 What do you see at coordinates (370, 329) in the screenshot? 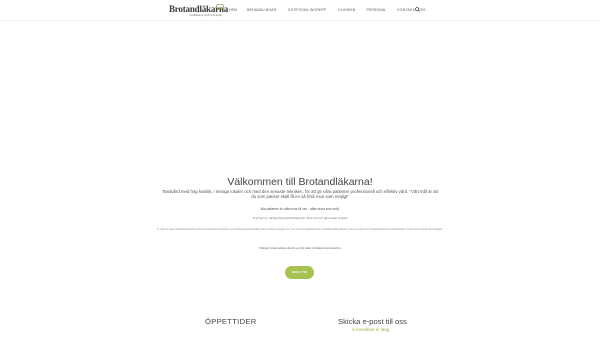
I see `email-subtext: vi kontaktar er idag` at bounding box center [370, 329].